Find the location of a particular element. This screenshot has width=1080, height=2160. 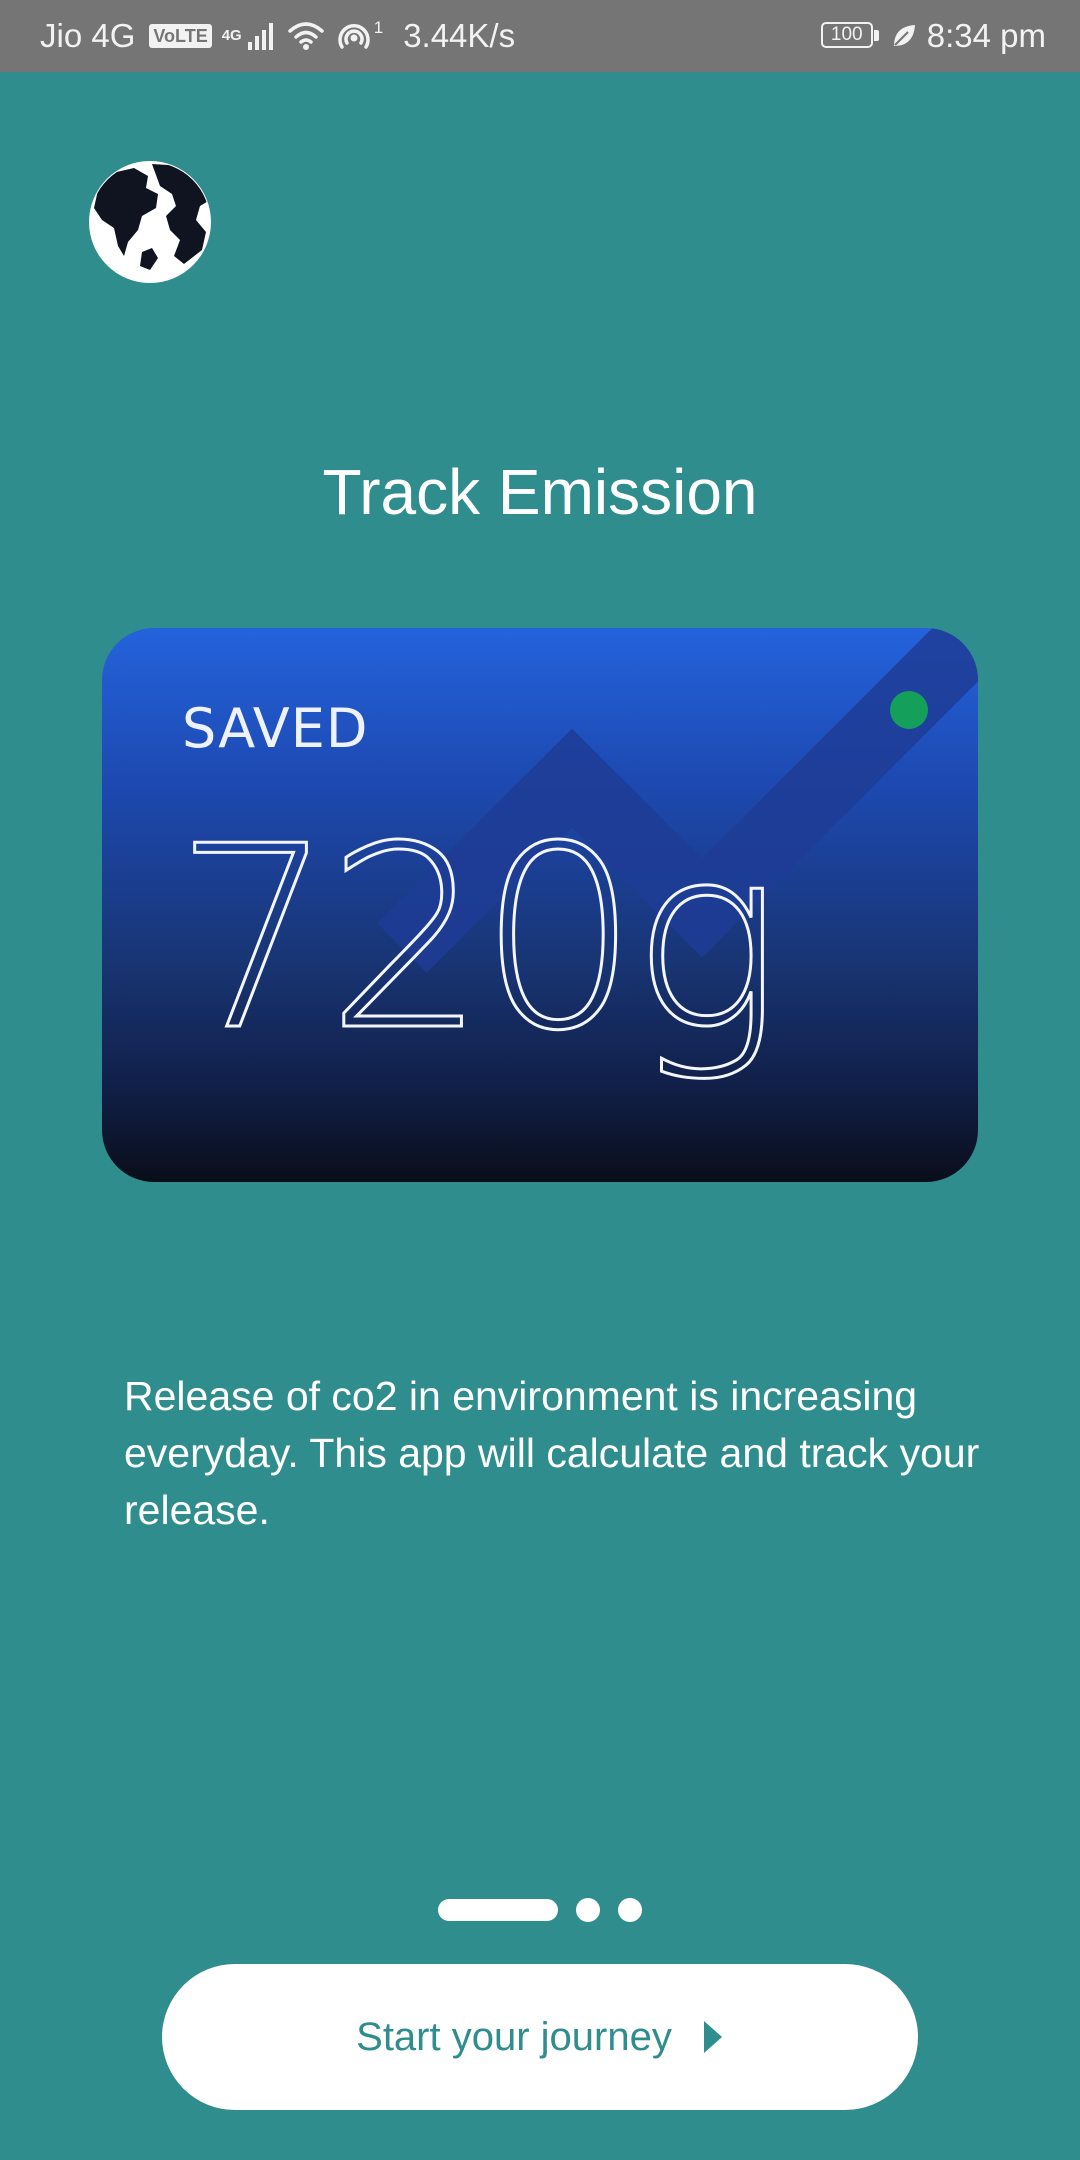

globe-icon is located at coordinates (150, 222).